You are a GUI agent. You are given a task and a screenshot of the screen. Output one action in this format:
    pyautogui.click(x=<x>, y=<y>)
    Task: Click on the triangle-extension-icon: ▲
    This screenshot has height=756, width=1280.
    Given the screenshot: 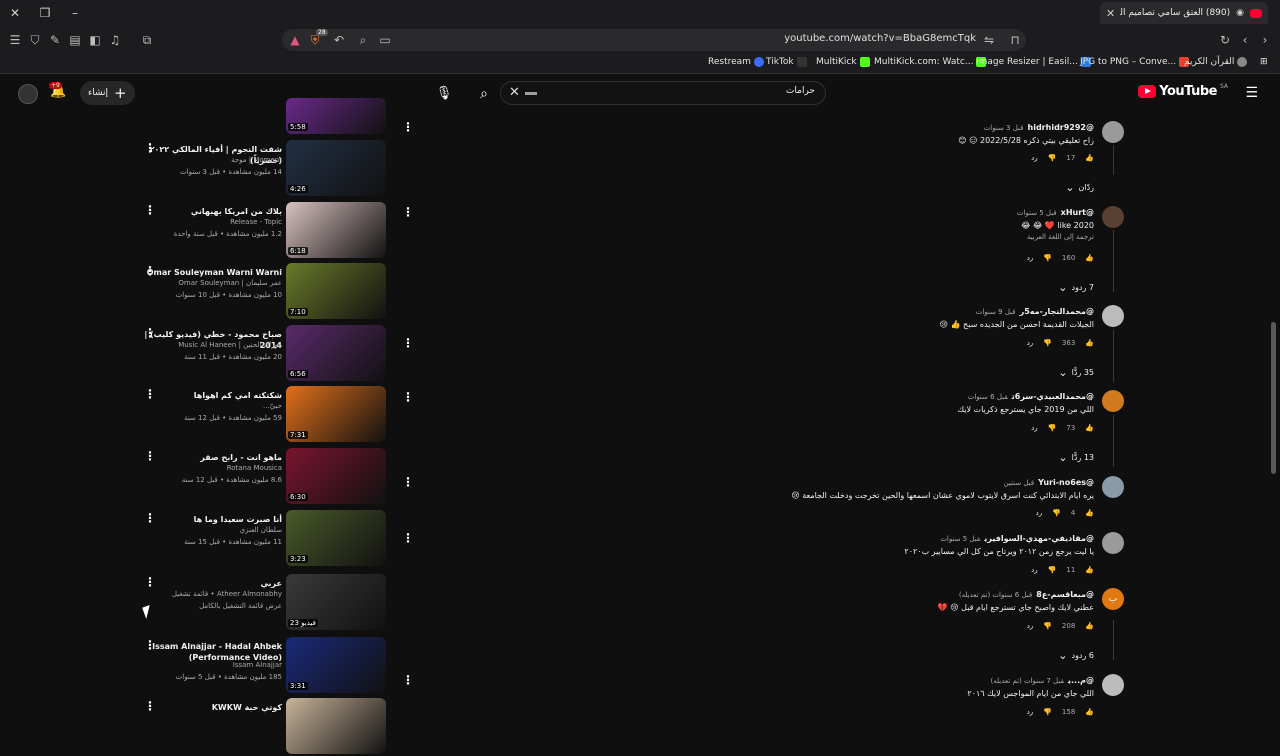 What is the action you would take?
    pyautogui.click(x=295, y=40)
    